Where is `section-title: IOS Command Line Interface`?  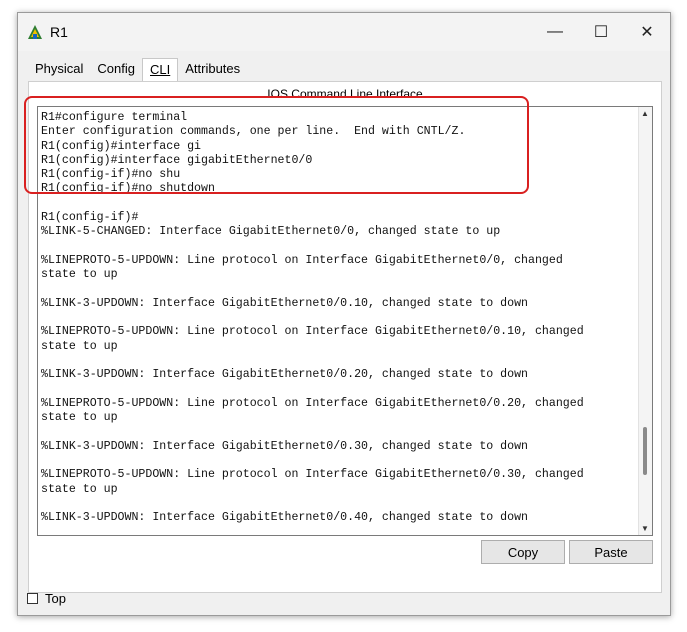
section-title: IOS Command Line Interface is located at coordinates (345, 94).